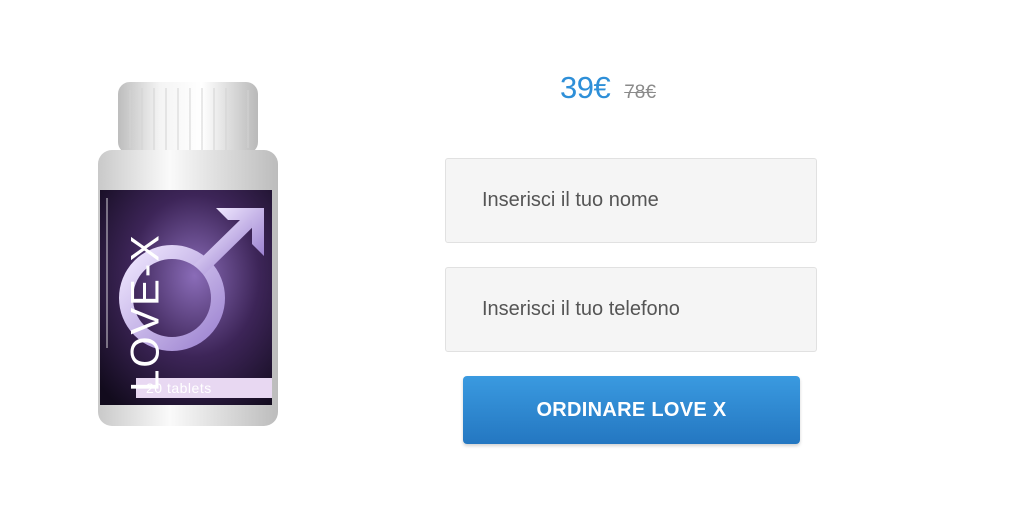  Describe the element at coordinates (631, 410) in the screenshot. I see `order-button: ORDINARE LOVE X` at that location.